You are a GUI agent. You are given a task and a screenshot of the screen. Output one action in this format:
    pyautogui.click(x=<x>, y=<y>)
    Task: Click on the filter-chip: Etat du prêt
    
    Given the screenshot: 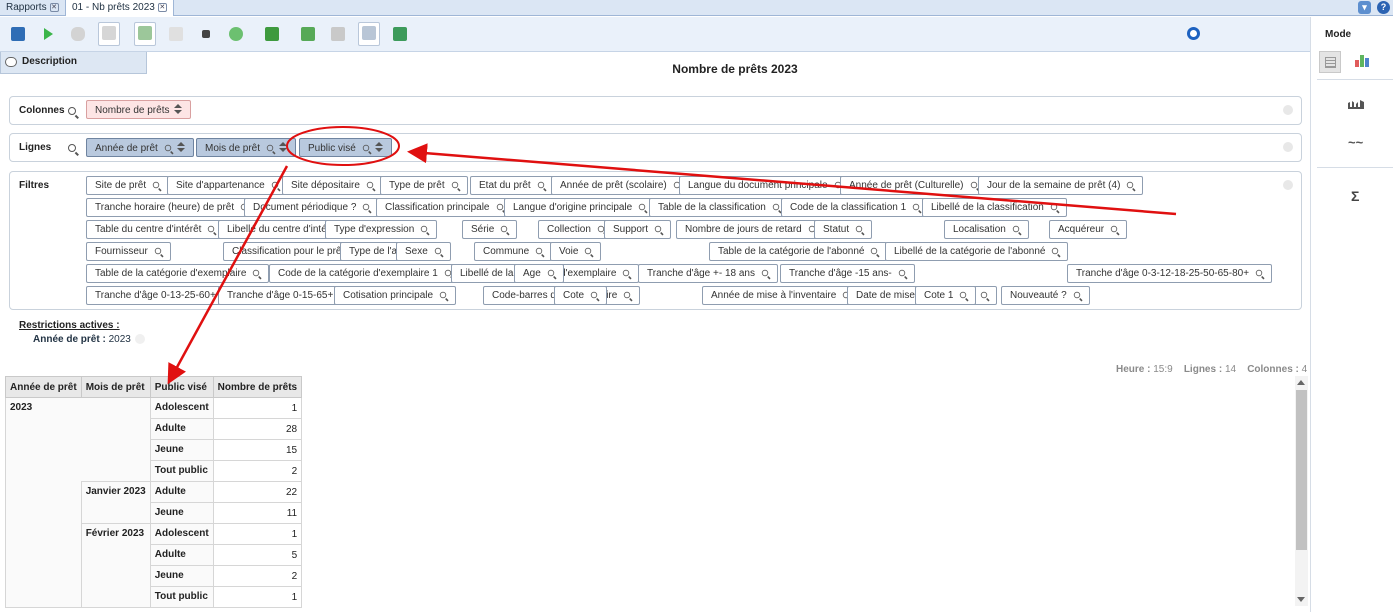 What is the action you would take?
    pyautogui.click(x=512, y=185)
    